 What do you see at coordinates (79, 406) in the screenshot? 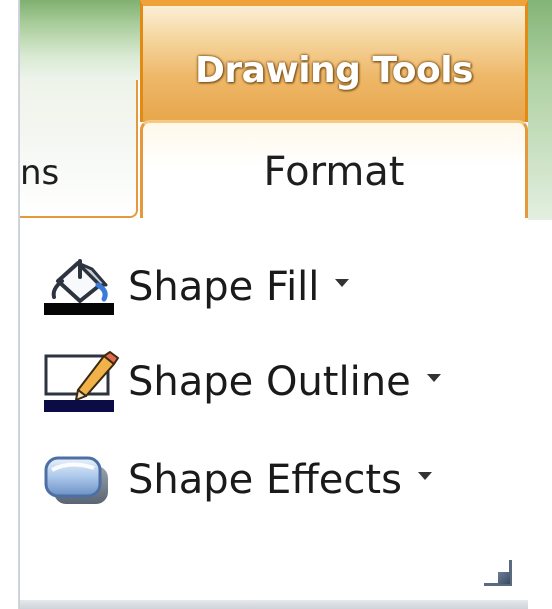
I see `outline-color-bar` at bounding box center [79, 406].